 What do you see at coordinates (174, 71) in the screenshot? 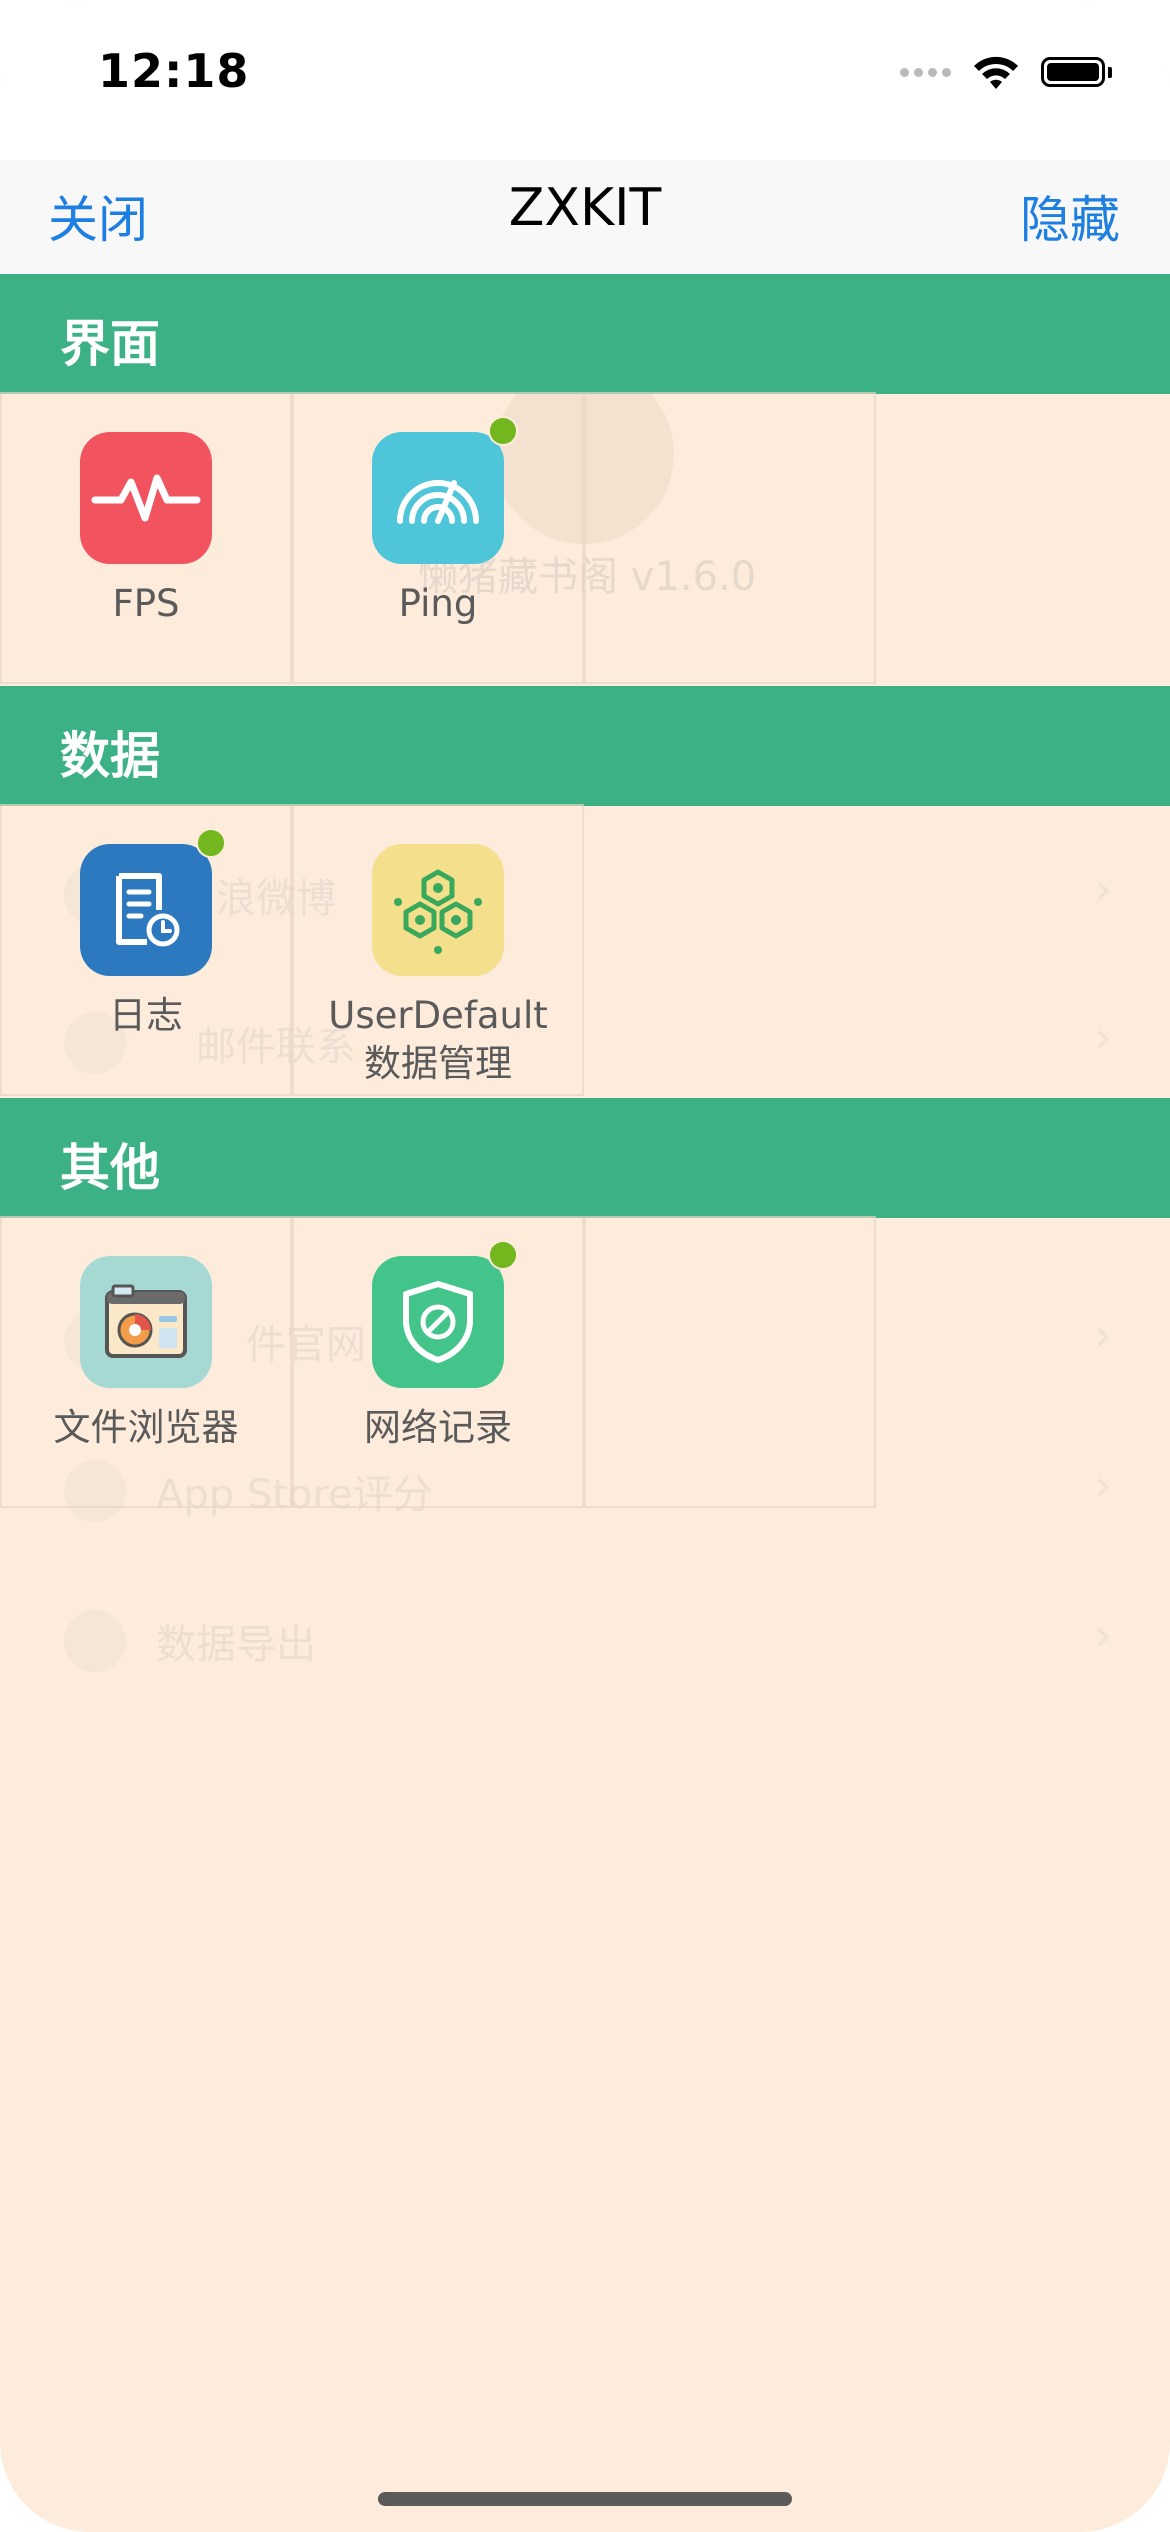
I see `status-time: 12:18` at bounding box center [174, 71].